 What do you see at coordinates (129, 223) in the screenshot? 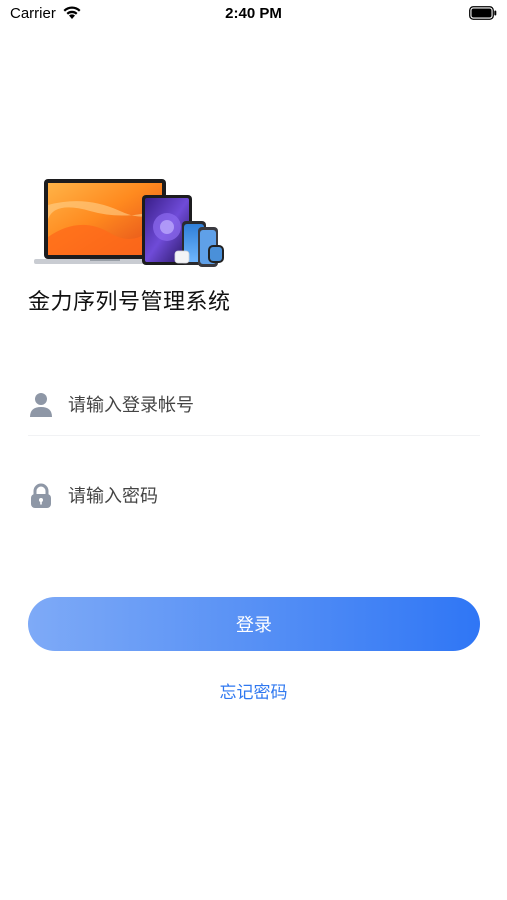
I see `apple-devices-illustration` at bounding box center [129, 223].